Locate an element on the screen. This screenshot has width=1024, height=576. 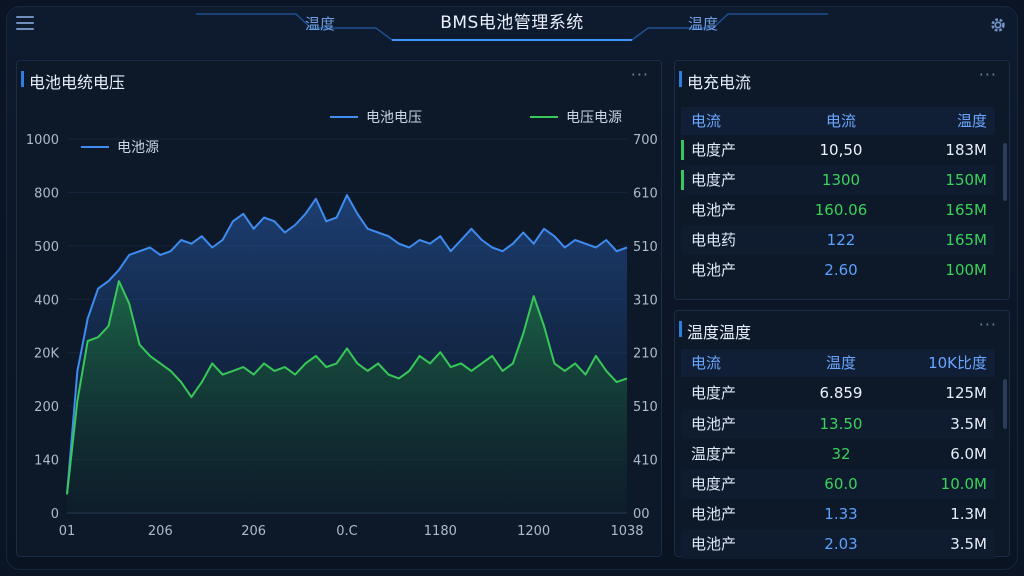
y-tick-label-right: 210 is located at coordinates (645, 354).